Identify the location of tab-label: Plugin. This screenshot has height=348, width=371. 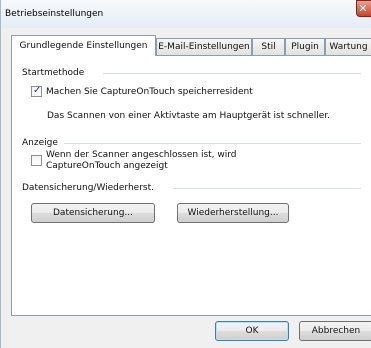
(305, 47).